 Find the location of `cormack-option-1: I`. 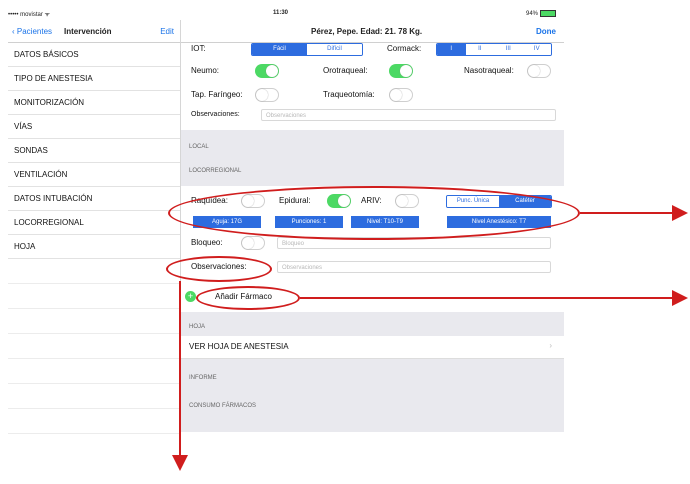

cormack-option-1: I is located at coordinates (451, 49).